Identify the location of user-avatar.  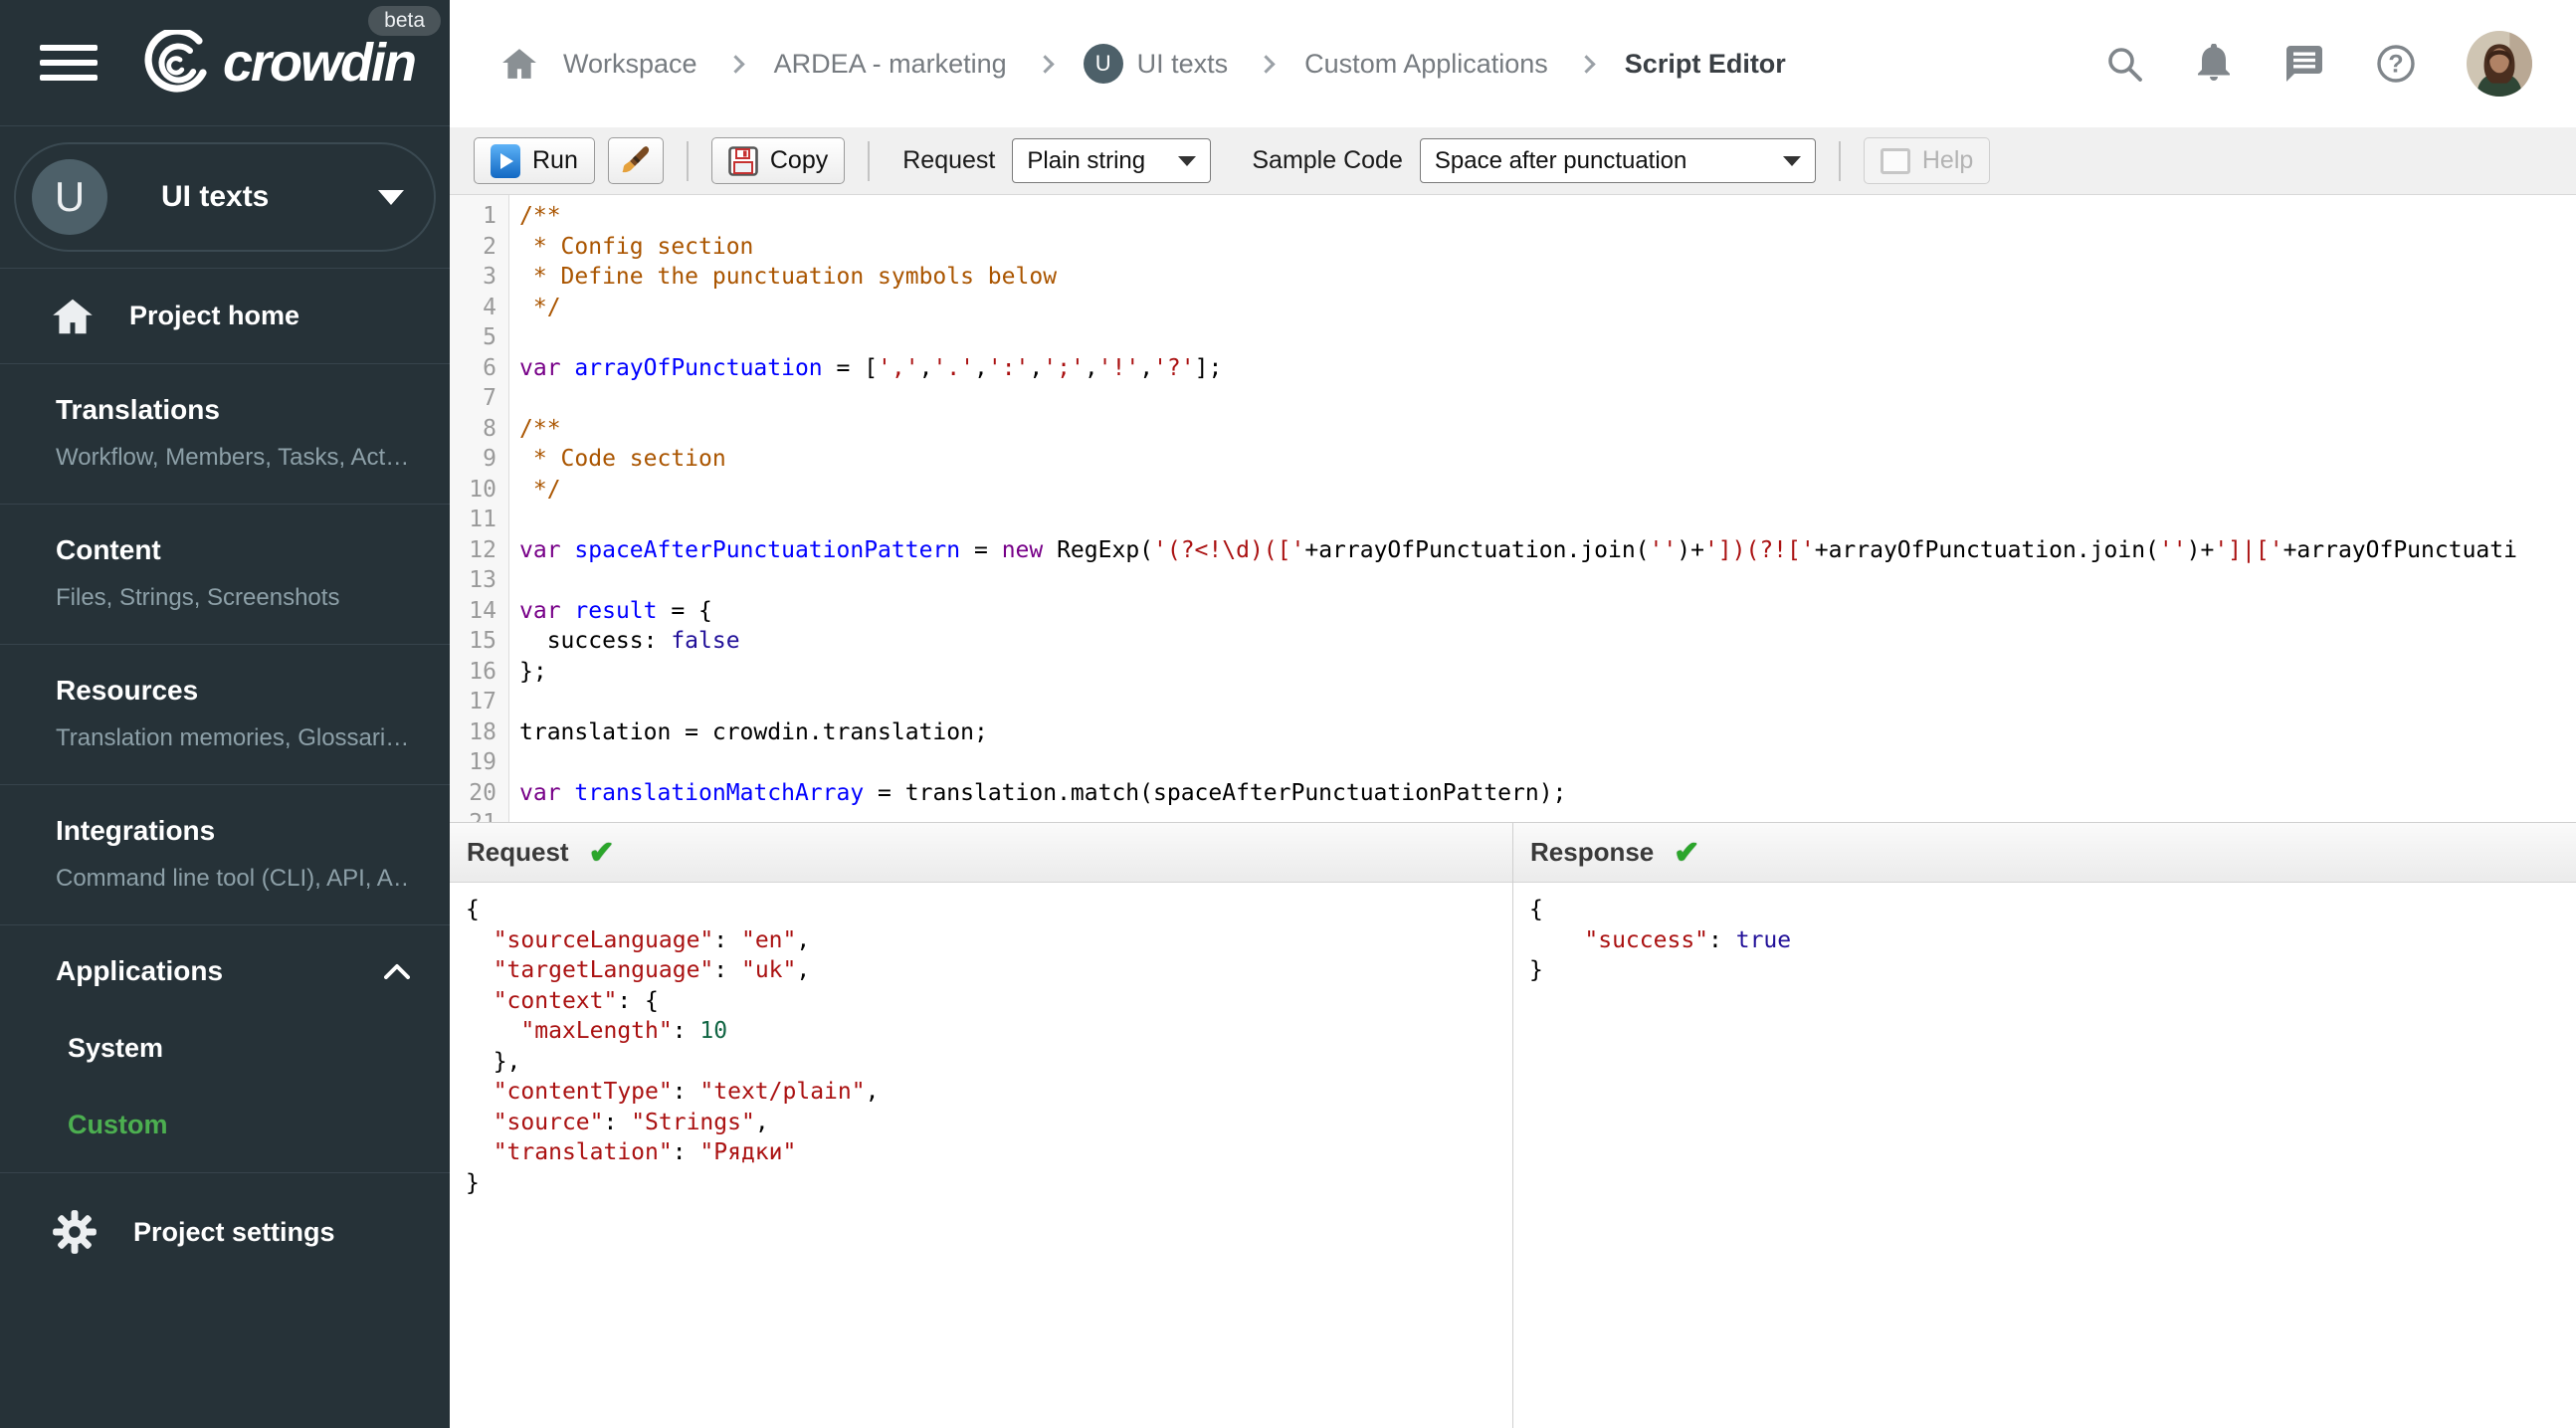
(2499, 64).